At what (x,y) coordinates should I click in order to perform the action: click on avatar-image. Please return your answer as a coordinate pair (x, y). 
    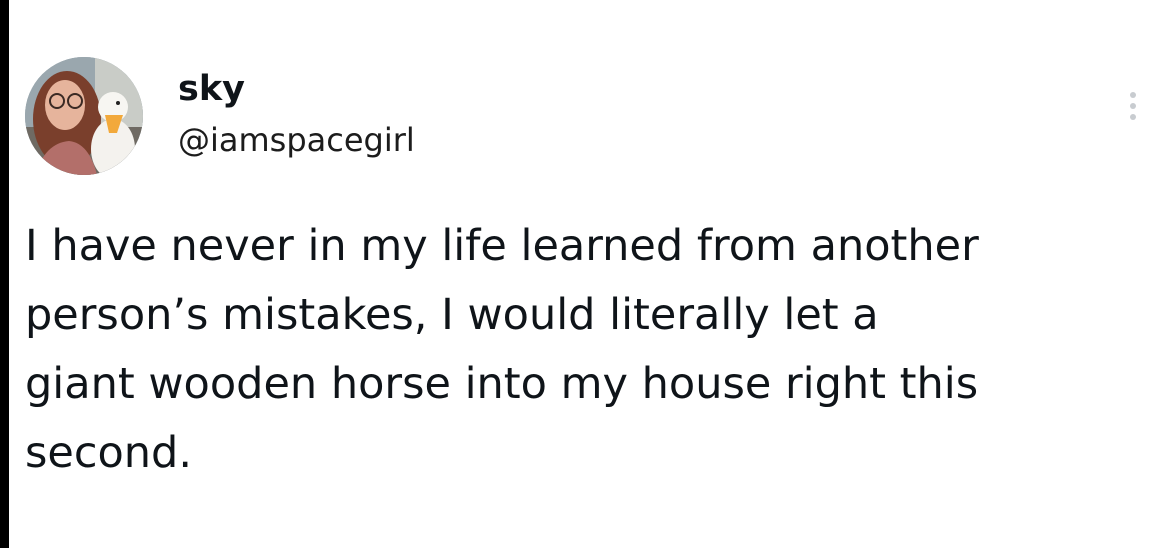
    Looking at the image, I should click on (84, 116).